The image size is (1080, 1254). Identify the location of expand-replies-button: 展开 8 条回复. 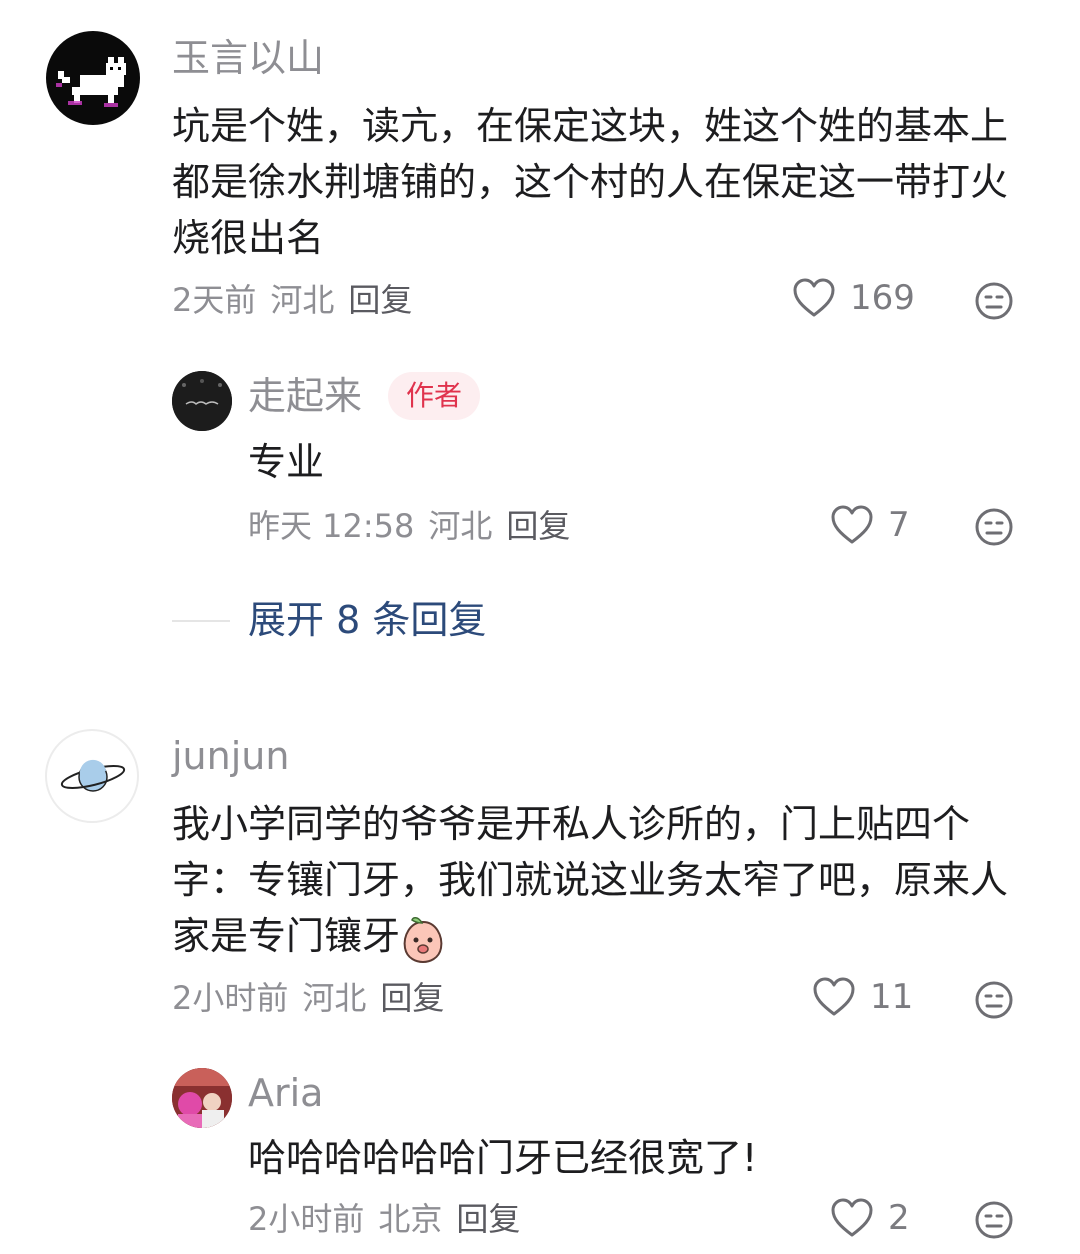
(367, 620).